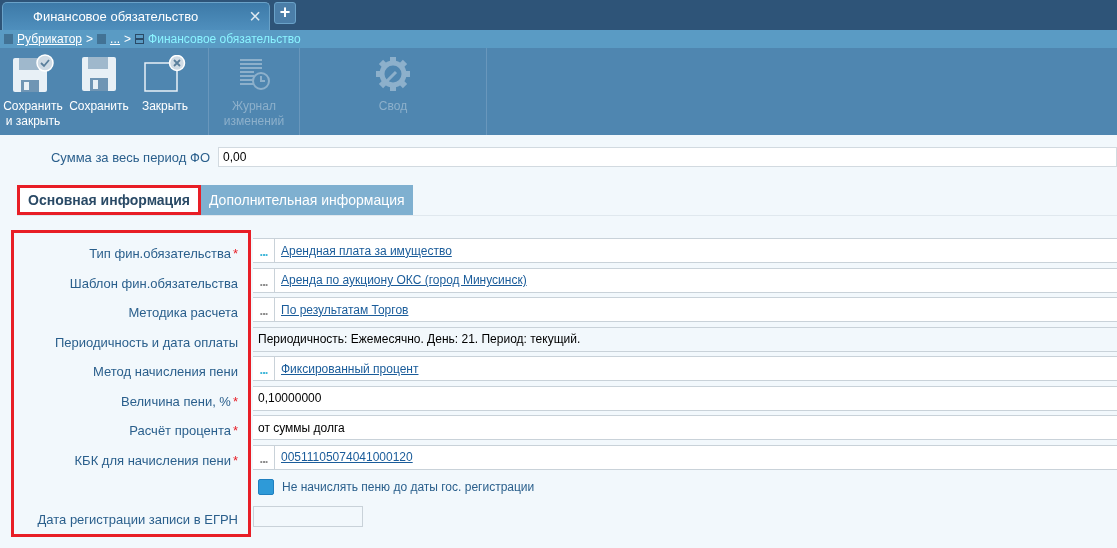  I want to click on input-field: 0,00, so click(667, 157).